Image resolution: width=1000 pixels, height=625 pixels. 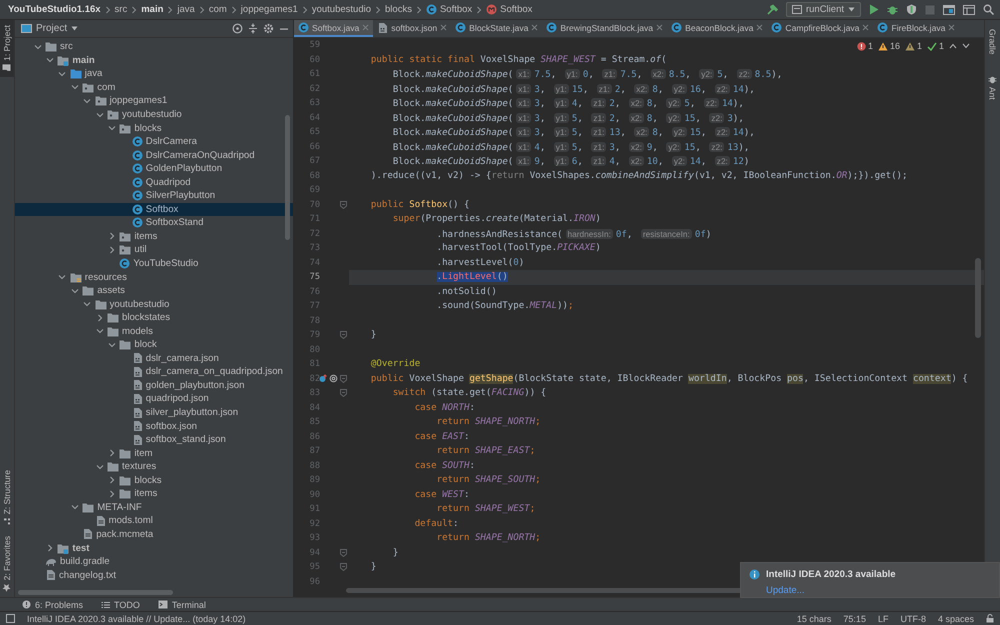 What do you see at coordinates (54, 9) in the screenshot?
I see `breadcrumb: YouTubeStudio1.16x` at bounding box center [54, 9].